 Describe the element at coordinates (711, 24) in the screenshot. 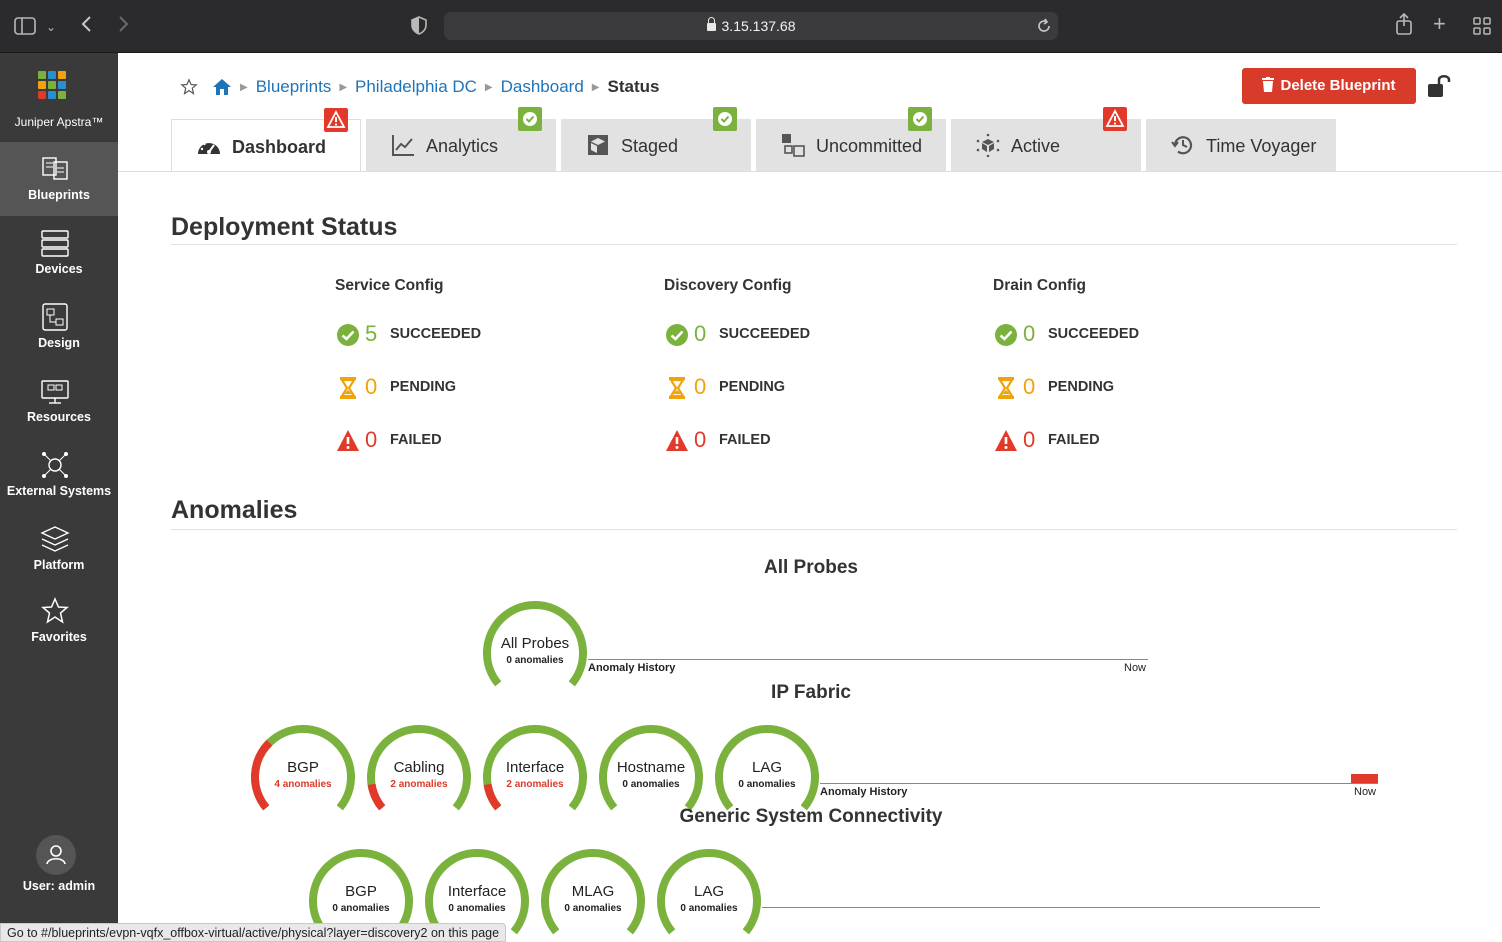

I see `lock-icon` at that location.